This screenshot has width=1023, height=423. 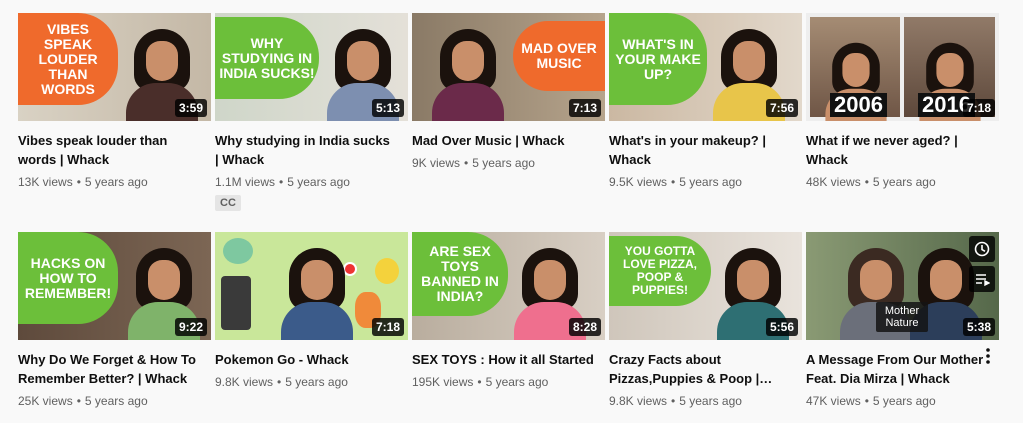 What do you see at coordinates (902, 317) in the screenshot?
I see `thumbnail-overlay-label: Mother Nature` at bounding box center [902, 317].